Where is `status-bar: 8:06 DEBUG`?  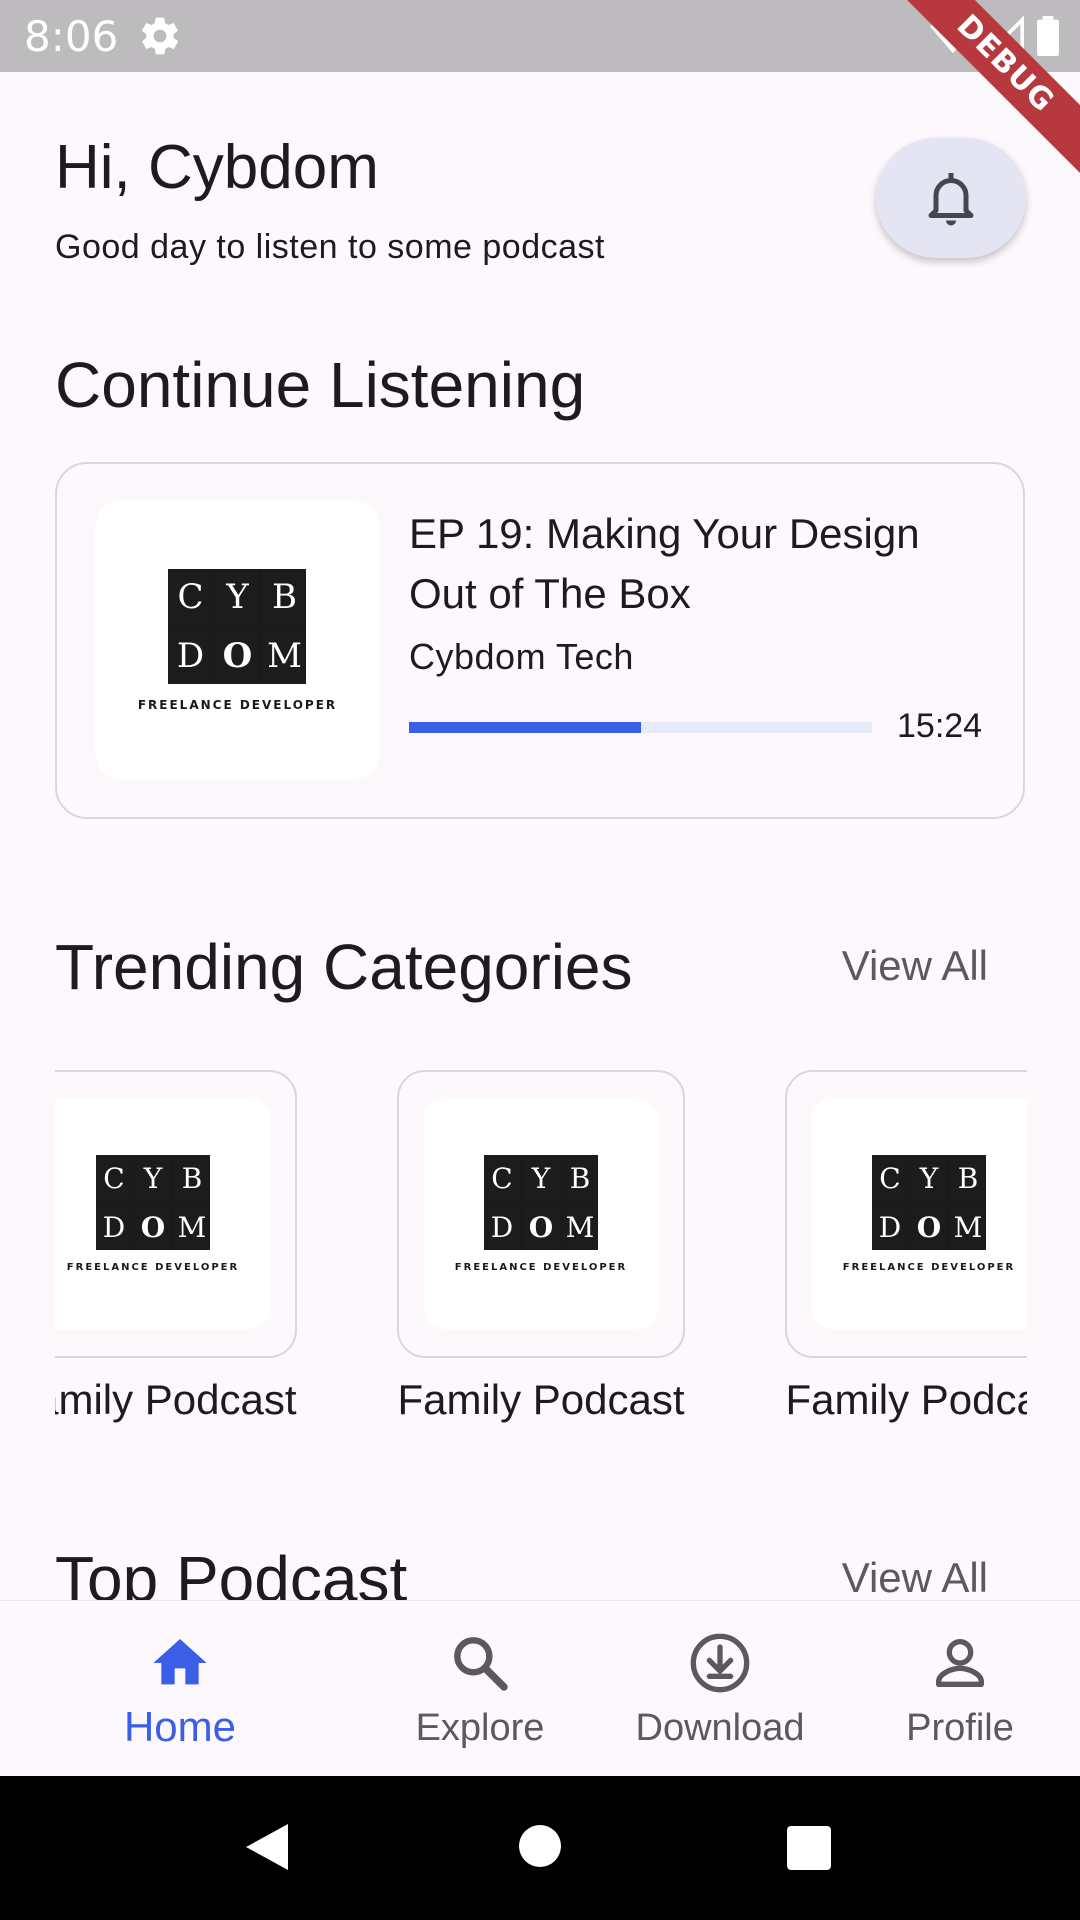 status-bar: 8:06 DEBUG is located at coordinates (540, 92).